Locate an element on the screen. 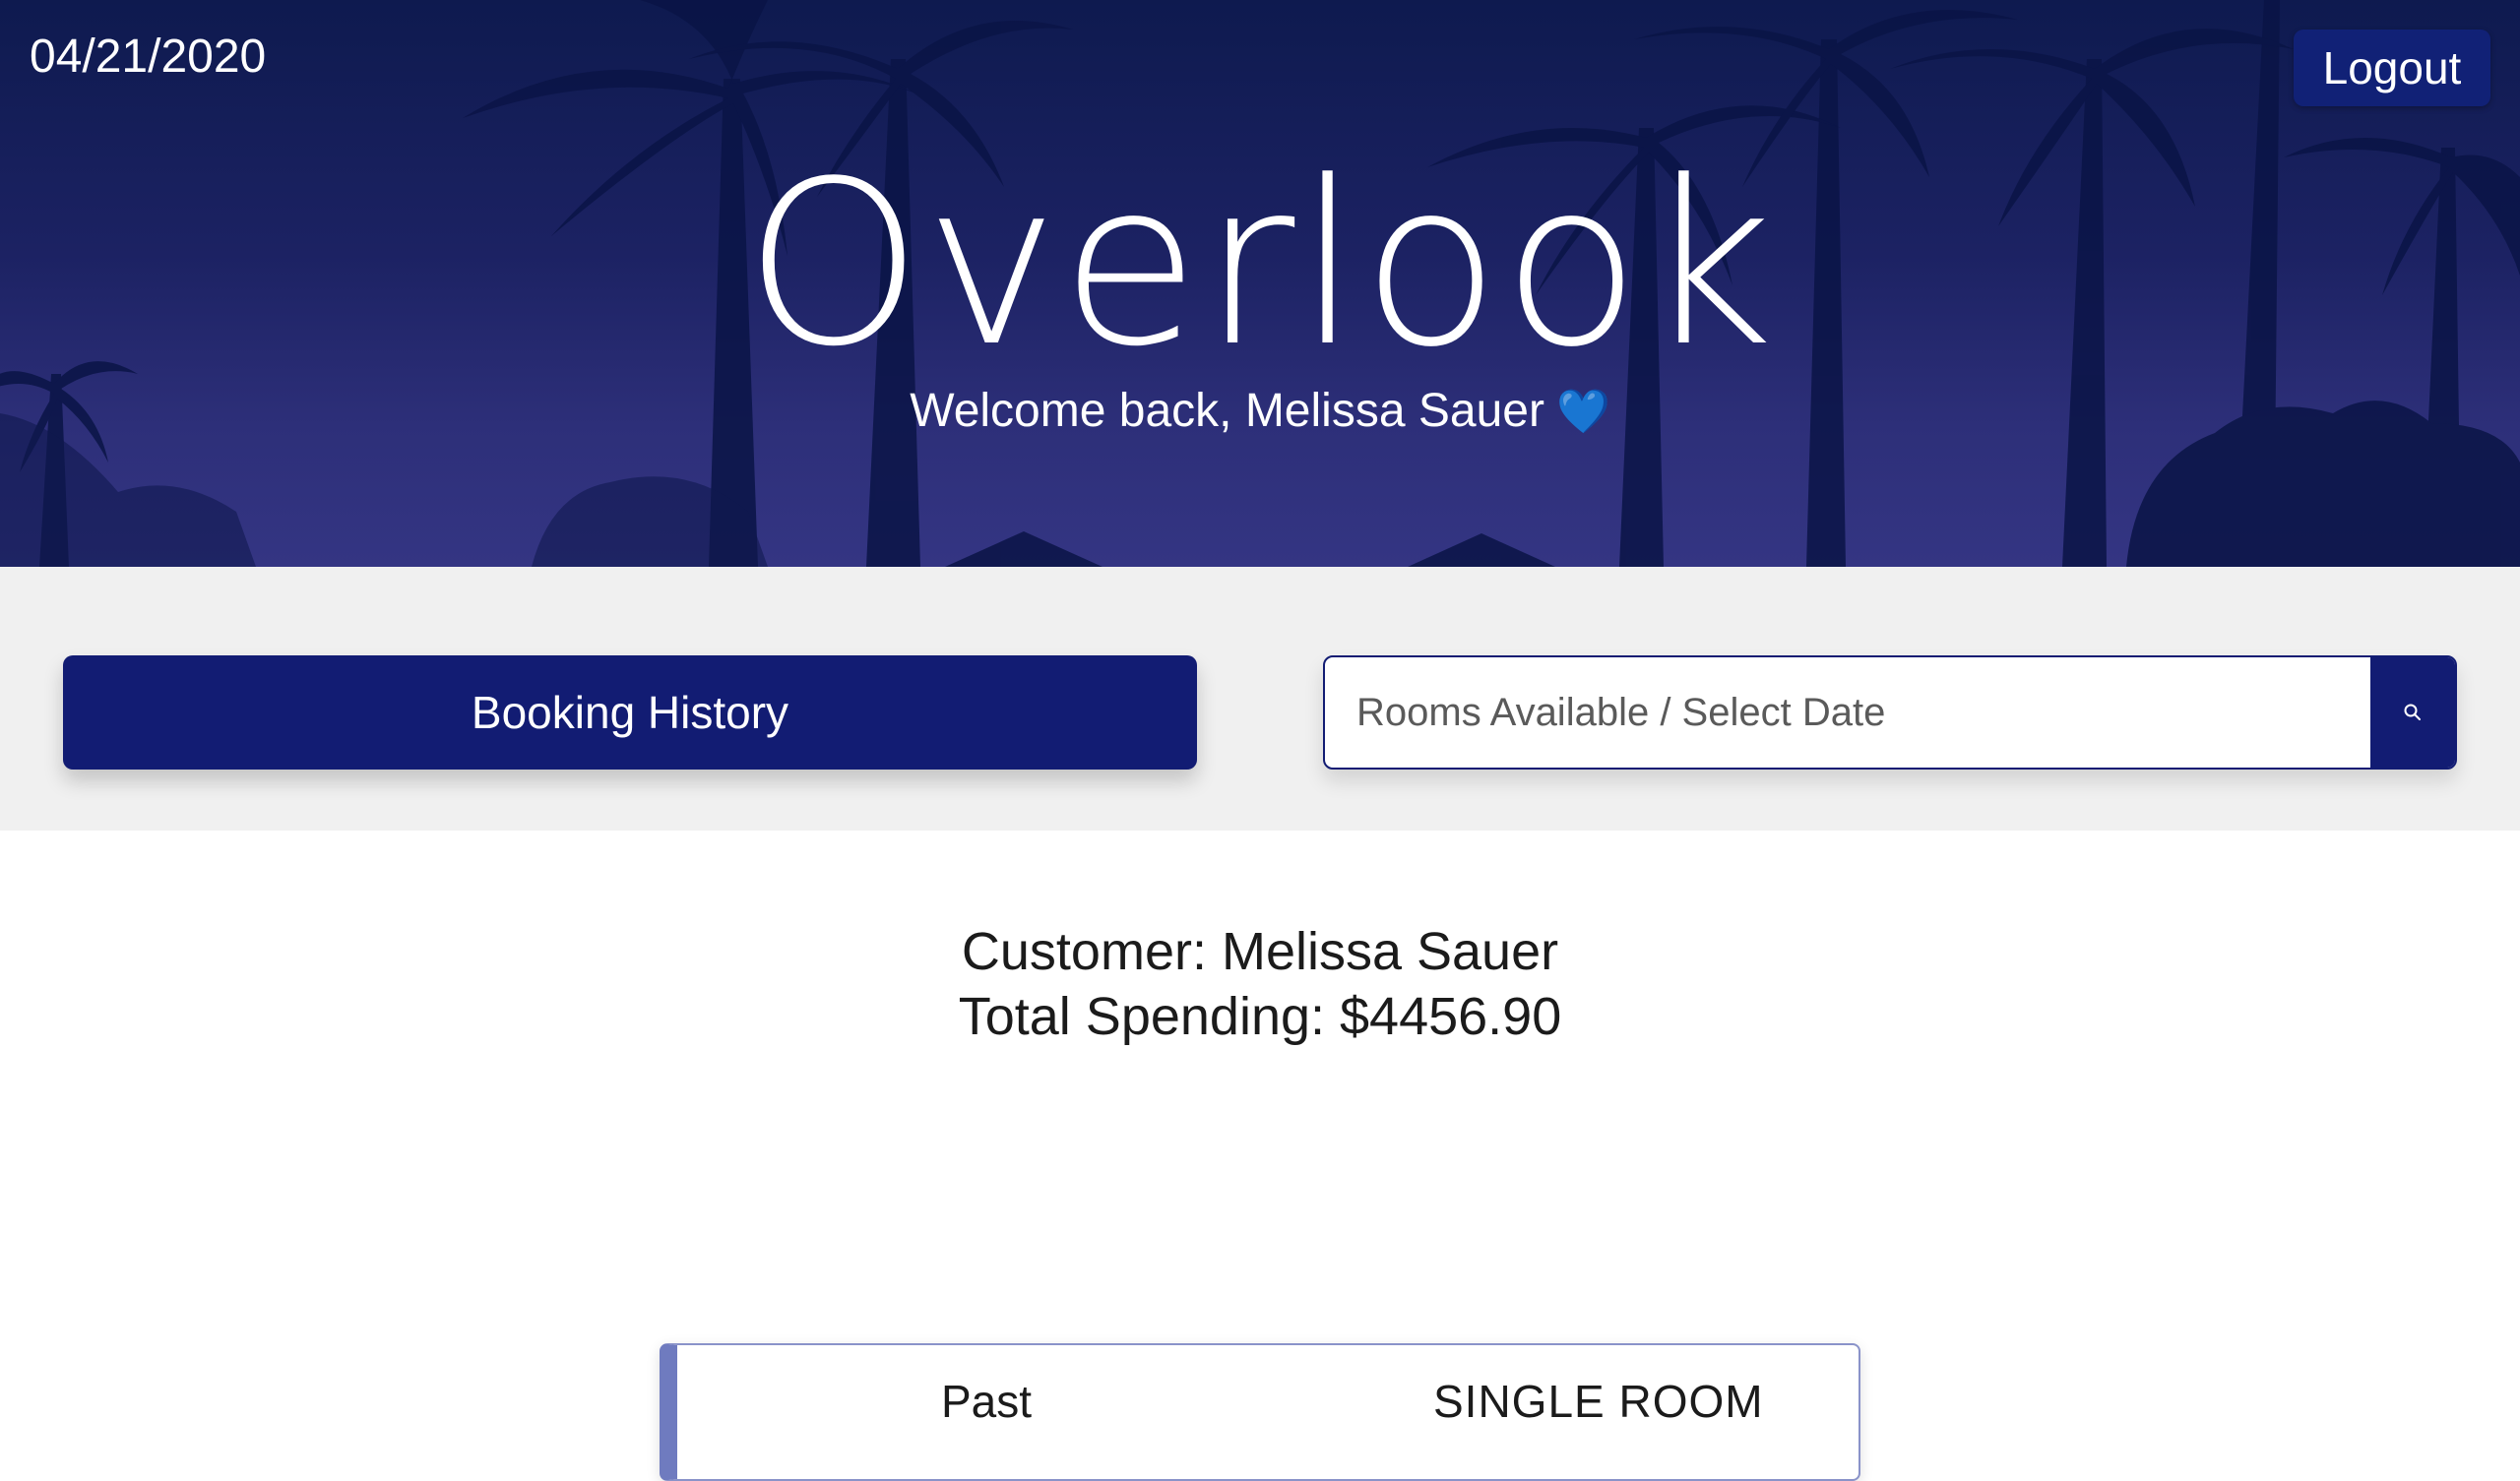 This screenshot has width=2520, height=1481. search-icon is located at coordinates (2412, 712).